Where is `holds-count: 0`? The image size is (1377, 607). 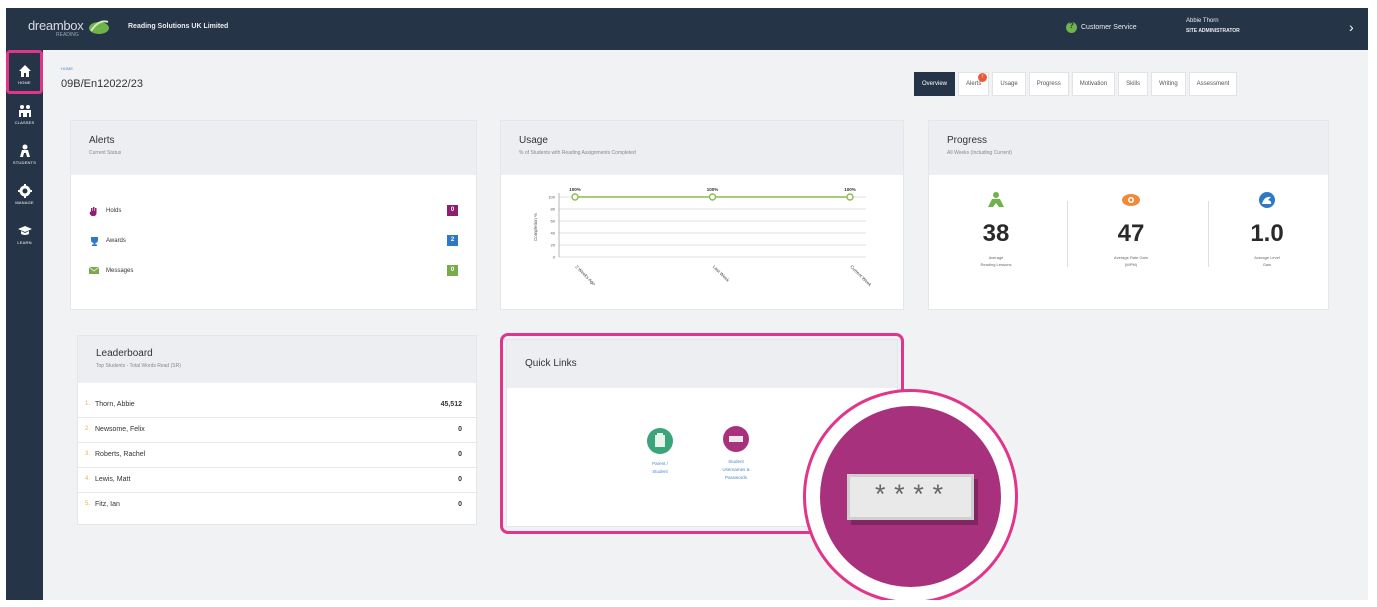
holds-count: 0 is located at coordinates (452, 210).